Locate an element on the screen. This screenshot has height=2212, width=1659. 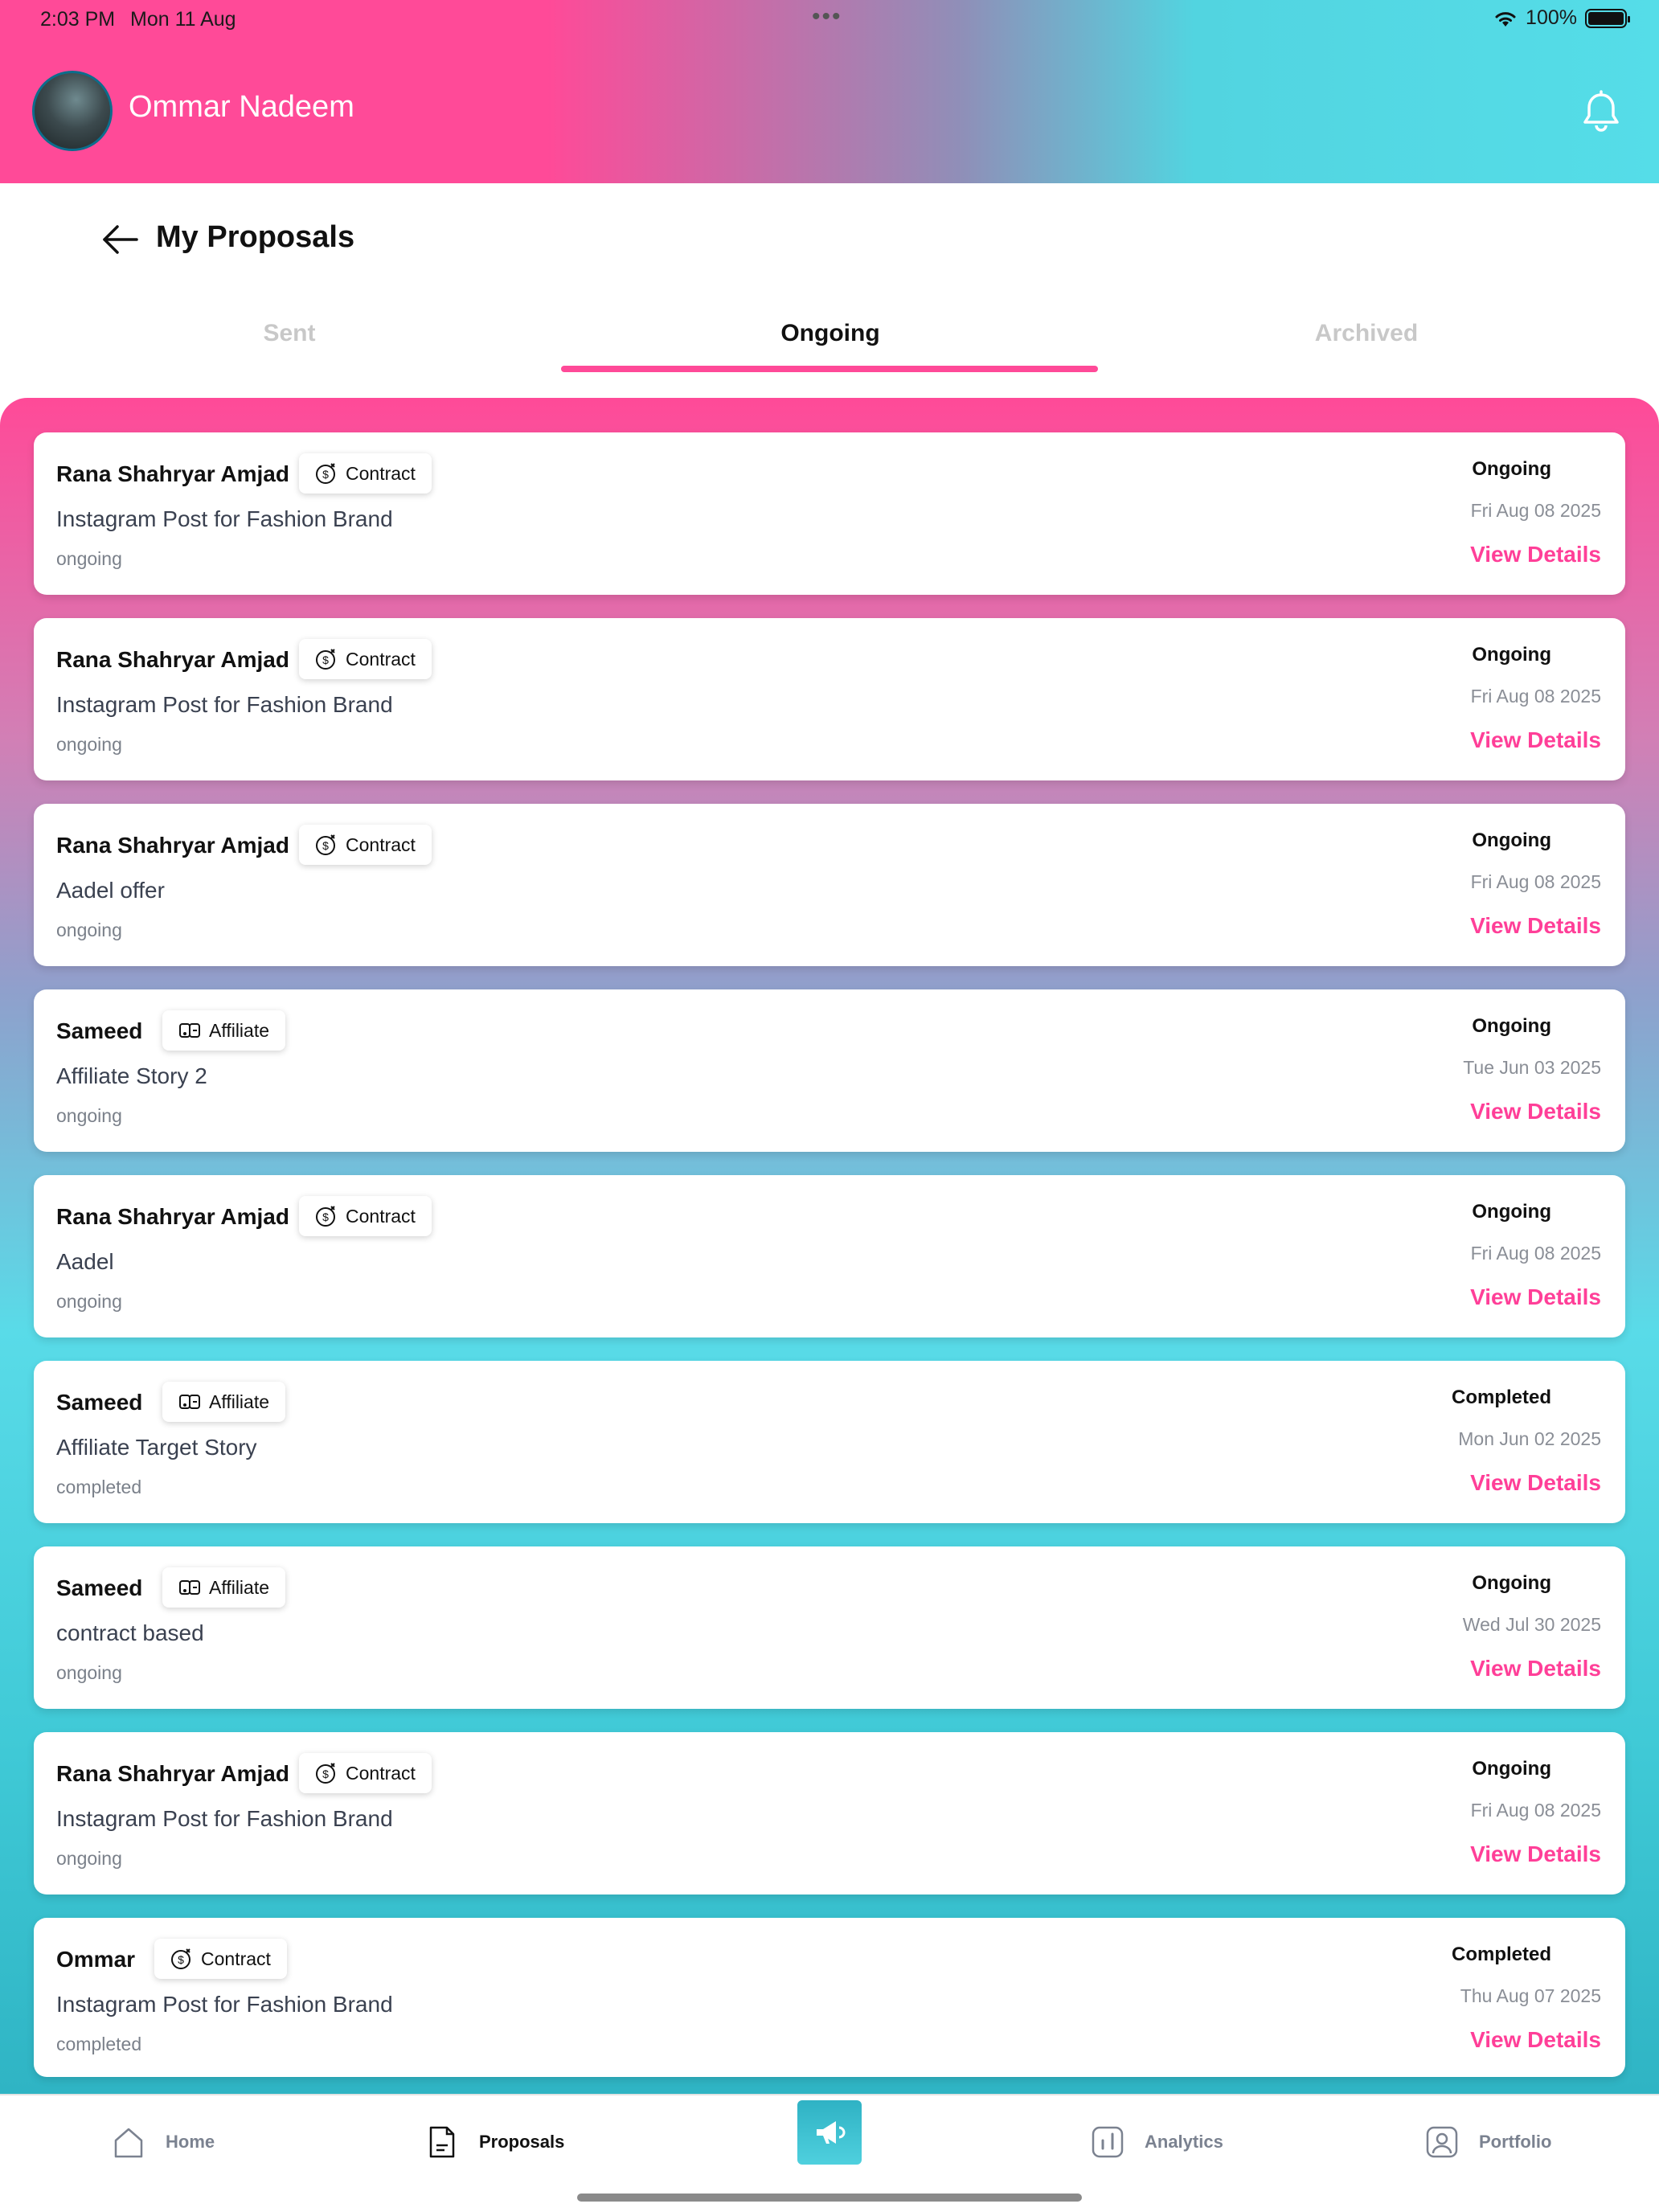
status-date: Mon 11 Aug is located at coordinates (183, 19).